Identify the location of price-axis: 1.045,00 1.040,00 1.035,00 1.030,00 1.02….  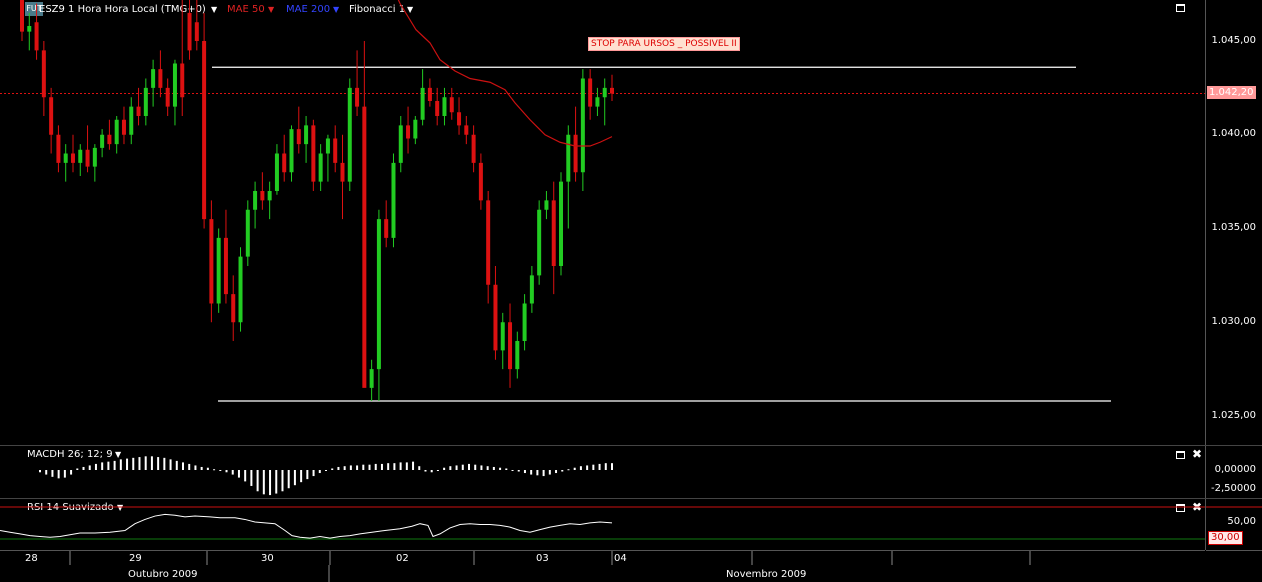
(1234, 222).